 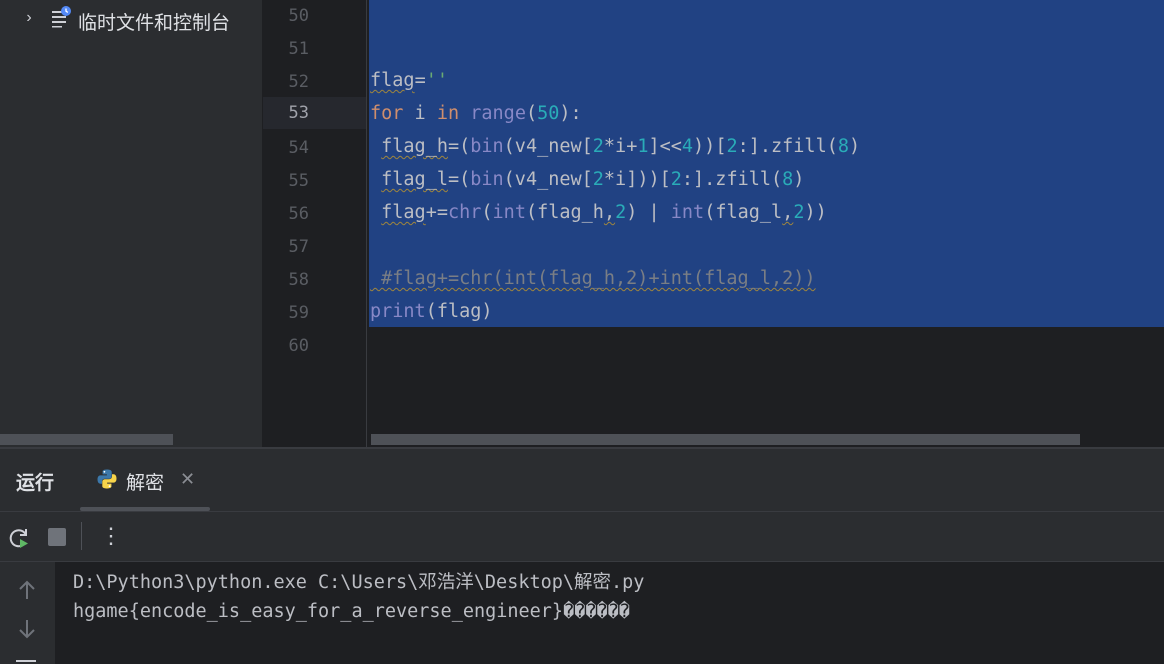 I want to click on sidebar-horizontal-scrollbar, so click(x=86, y=439).